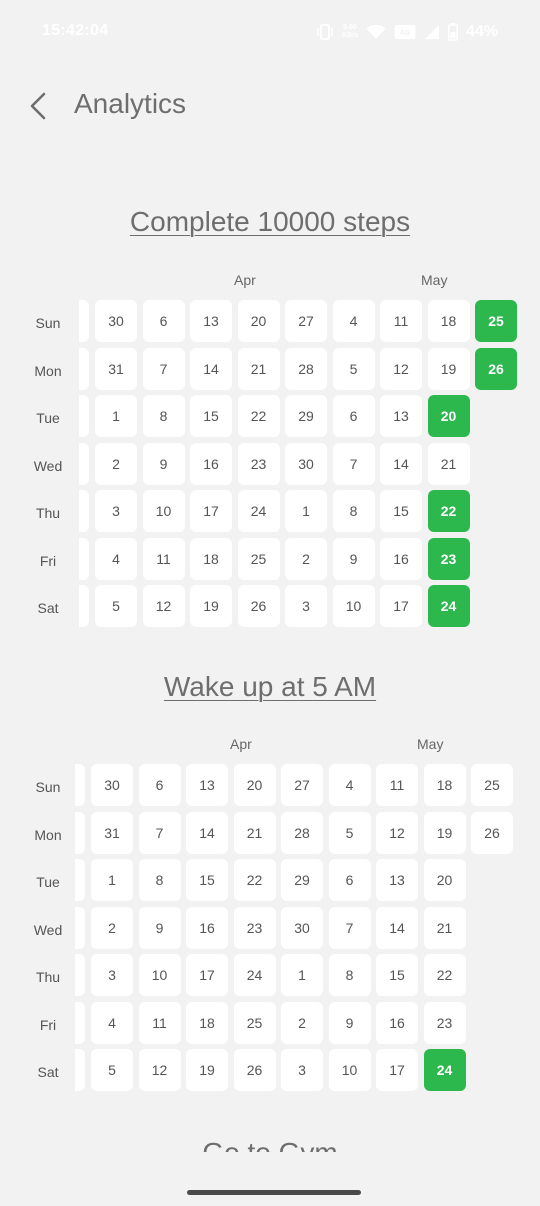 The width and height of the screenshot is (540, 1206). What do you see at coordinates (448, 416) in the screenshot?
I see `calendar-cell-completed: 20` at bounding box center [448, 416].